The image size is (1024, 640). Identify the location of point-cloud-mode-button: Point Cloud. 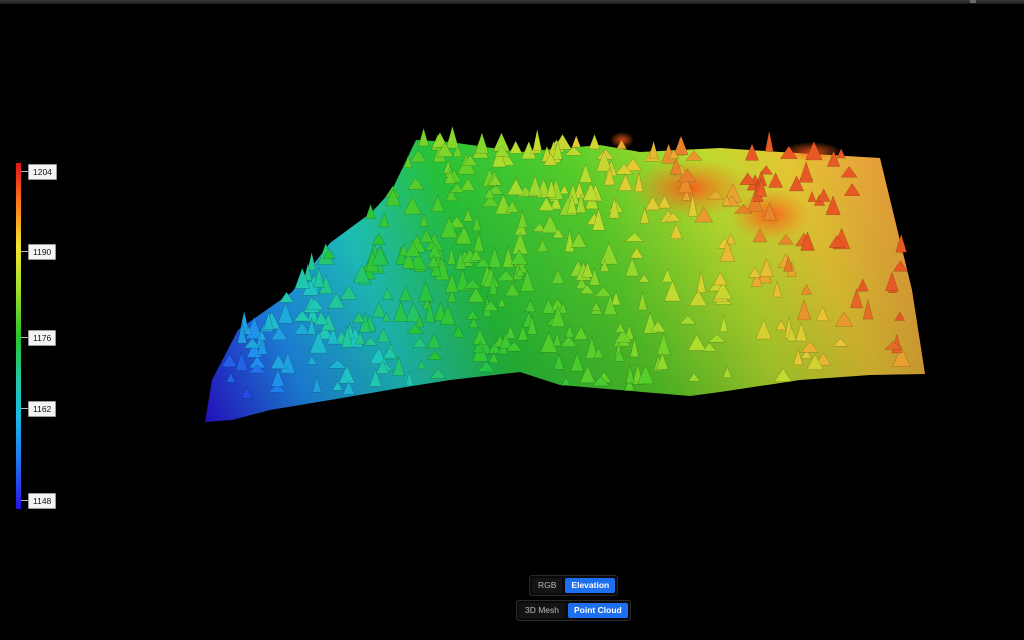
(598, 610).